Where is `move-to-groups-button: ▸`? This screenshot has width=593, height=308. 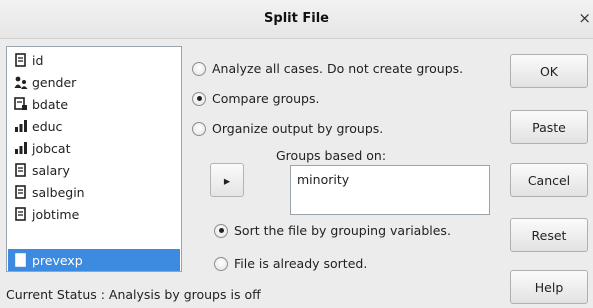 move-to-groups-button: ▸ is located at coordinates (227, 180).